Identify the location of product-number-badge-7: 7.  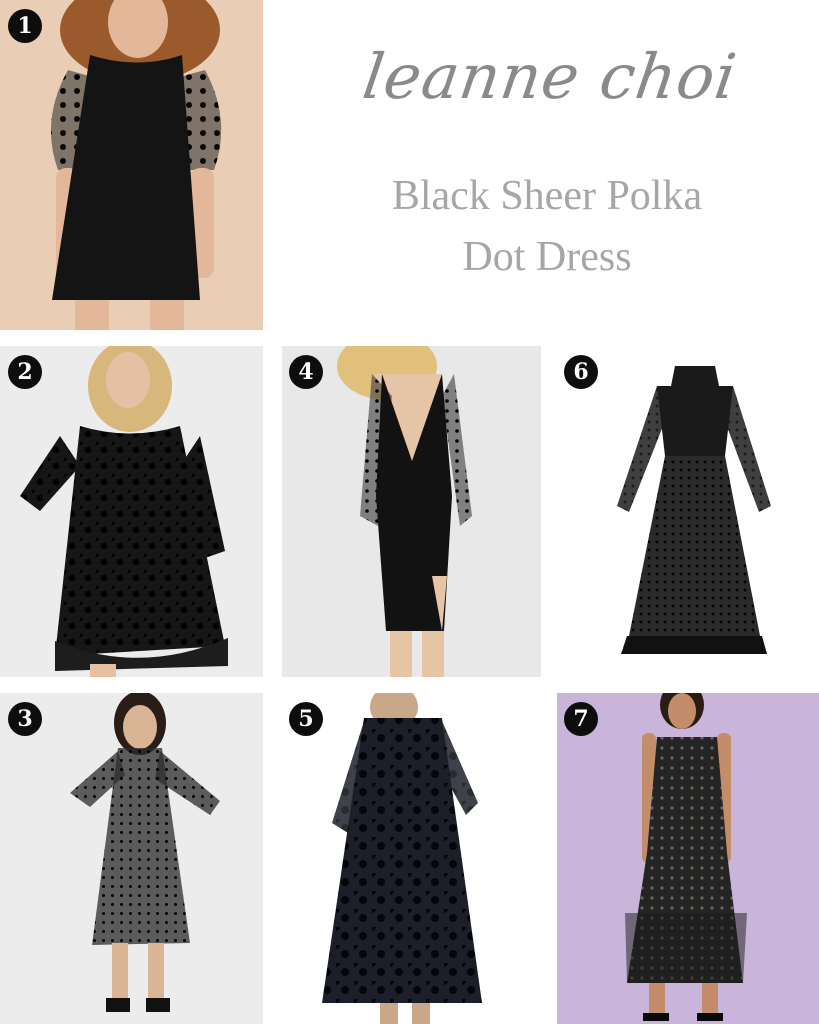
(581, 719).